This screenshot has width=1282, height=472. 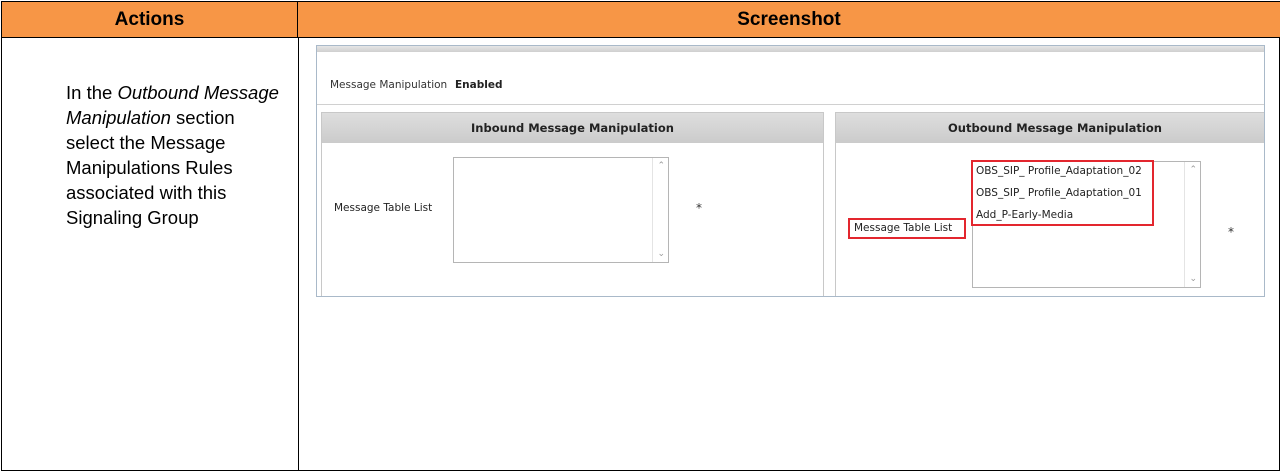 What do you see at coordinates (789, 20) in the screenshot?
I see `screenshot-column-header: Screenshot` at bounding box center [789, 20].